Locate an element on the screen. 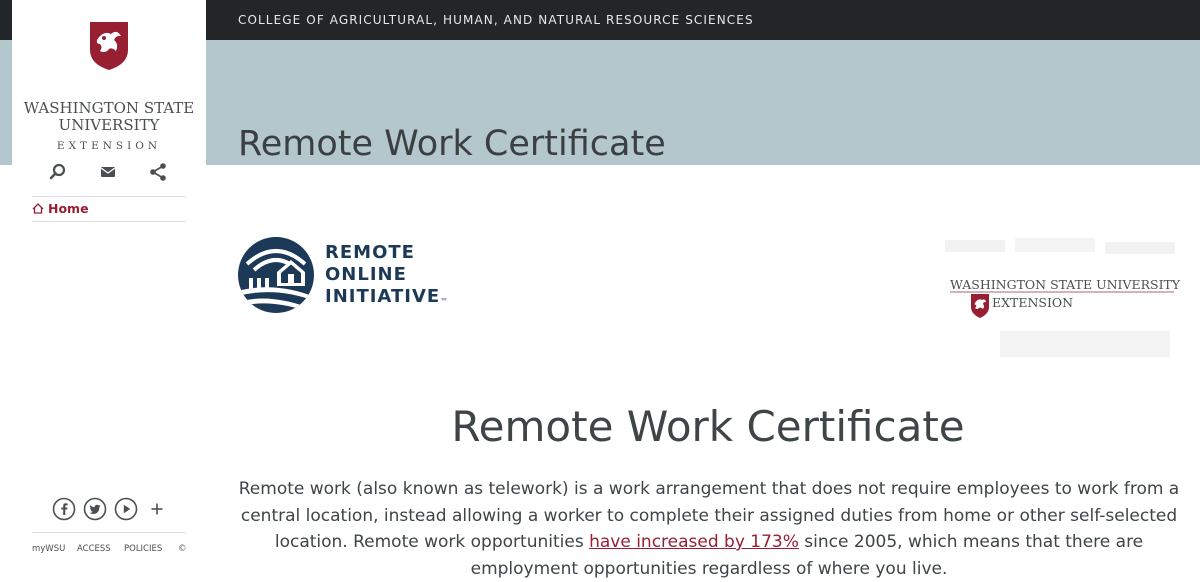 The height and width of the screenshot is (582, 1200). wsu-extension-name: WASHINGTON STATE UNIVERSITY is located at coordinates (1065, 284).